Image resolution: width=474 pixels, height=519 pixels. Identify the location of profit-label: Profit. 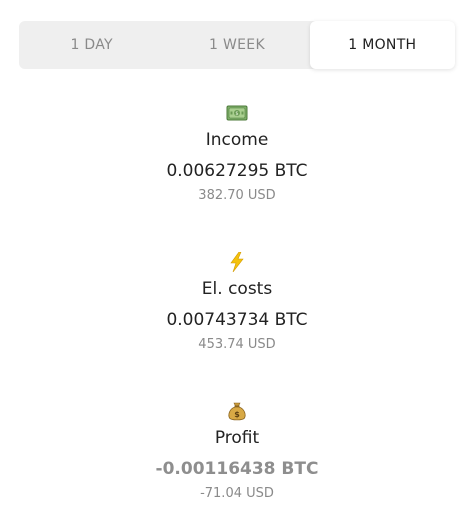
(237, 438).